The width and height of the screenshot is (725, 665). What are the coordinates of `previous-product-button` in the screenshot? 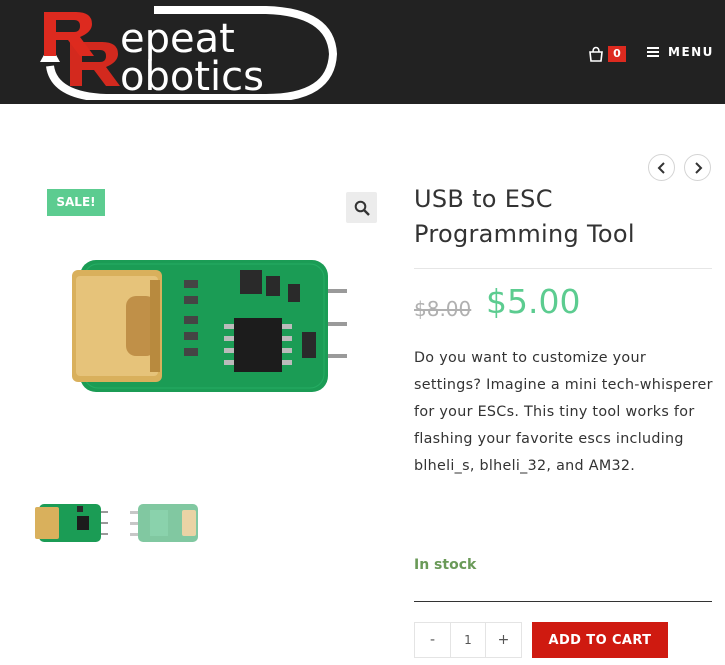 It's located at (661, 167).